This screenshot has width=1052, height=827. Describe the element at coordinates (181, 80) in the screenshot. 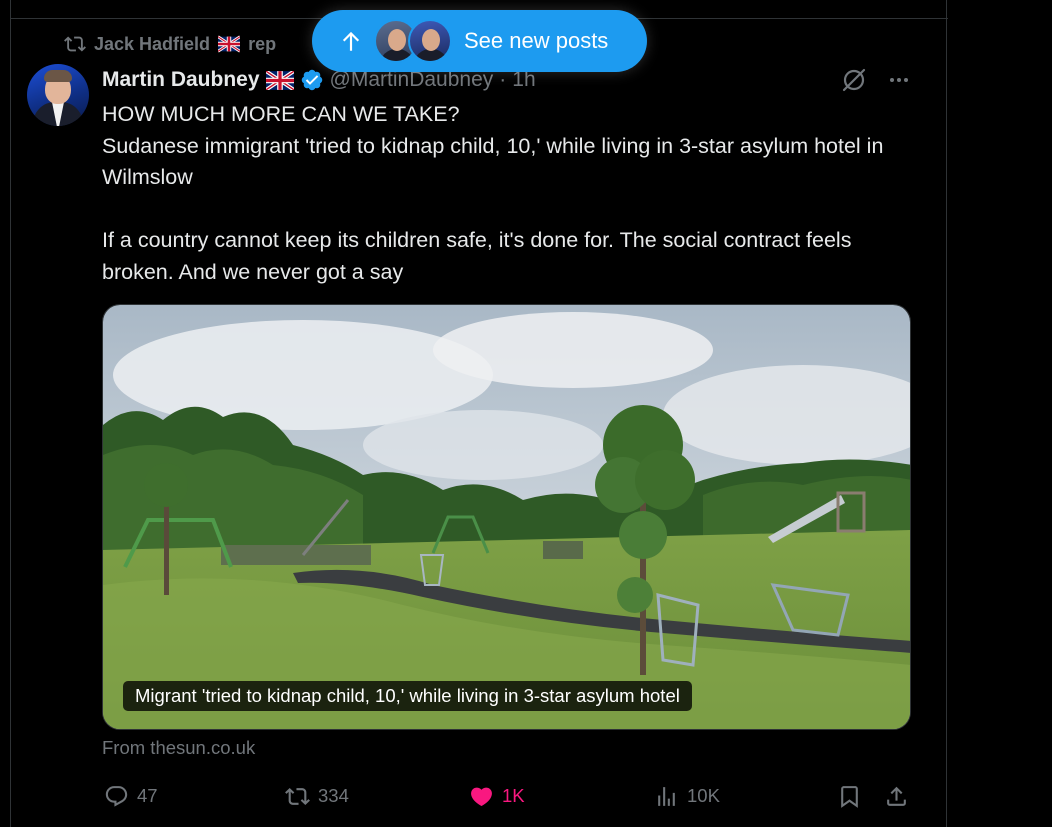

I see `display-name: Martin Daubney` at that location.